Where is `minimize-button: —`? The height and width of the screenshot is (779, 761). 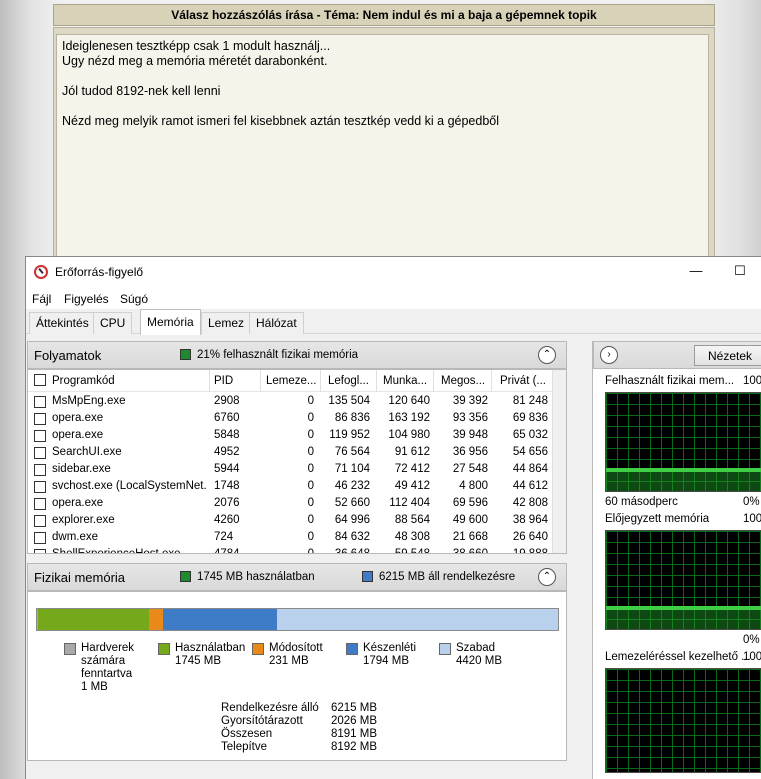 minimize-button: — is located at coordinates (696, 272).